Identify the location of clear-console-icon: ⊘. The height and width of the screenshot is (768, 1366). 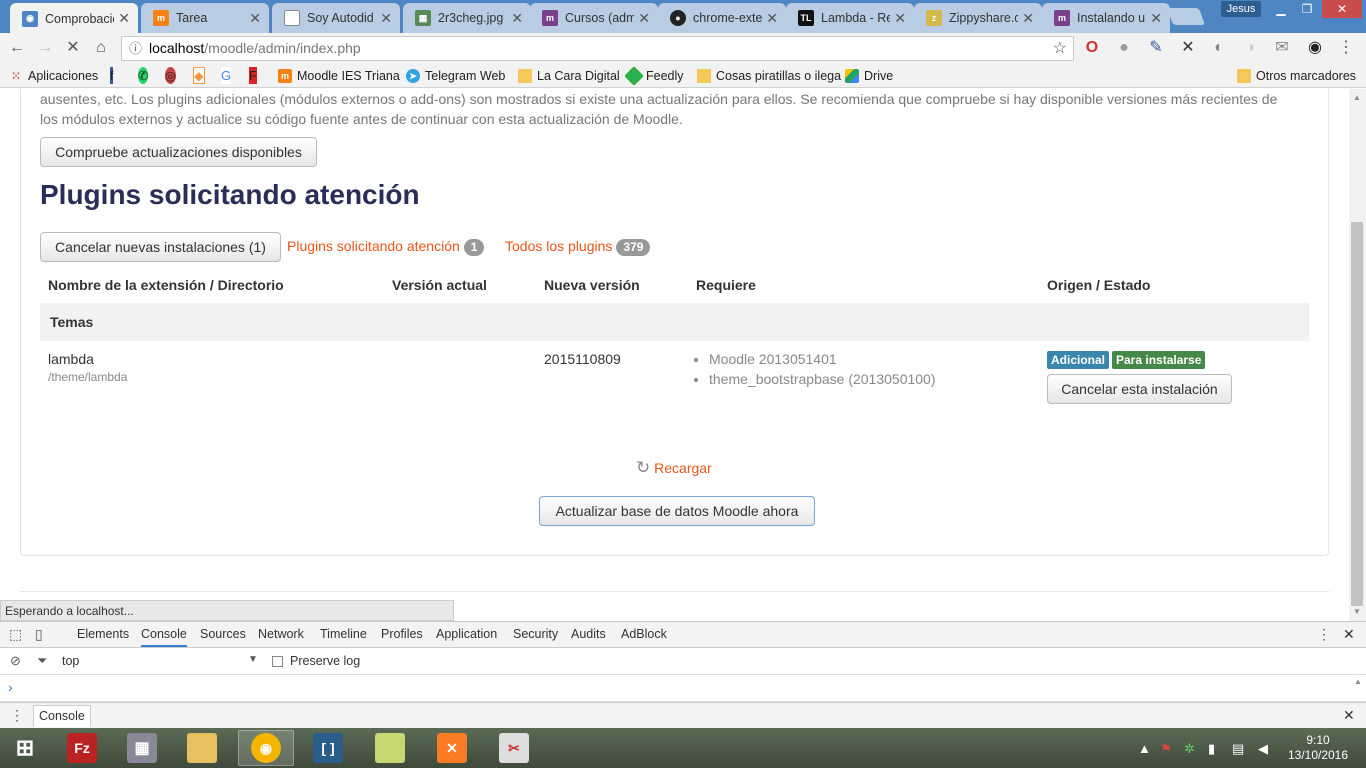
(15, 661).